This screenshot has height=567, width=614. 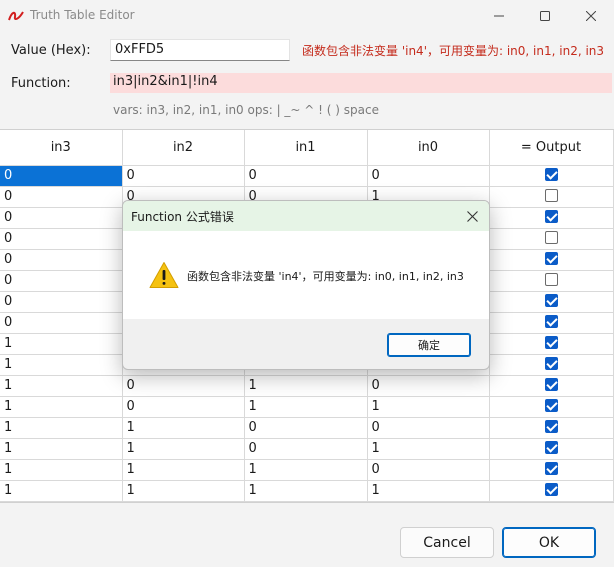 What do you see at coordinates (200, 50) in the screenshot?
I see `hex-value-input: 0xFFD5` at bounding box center [200, 50].